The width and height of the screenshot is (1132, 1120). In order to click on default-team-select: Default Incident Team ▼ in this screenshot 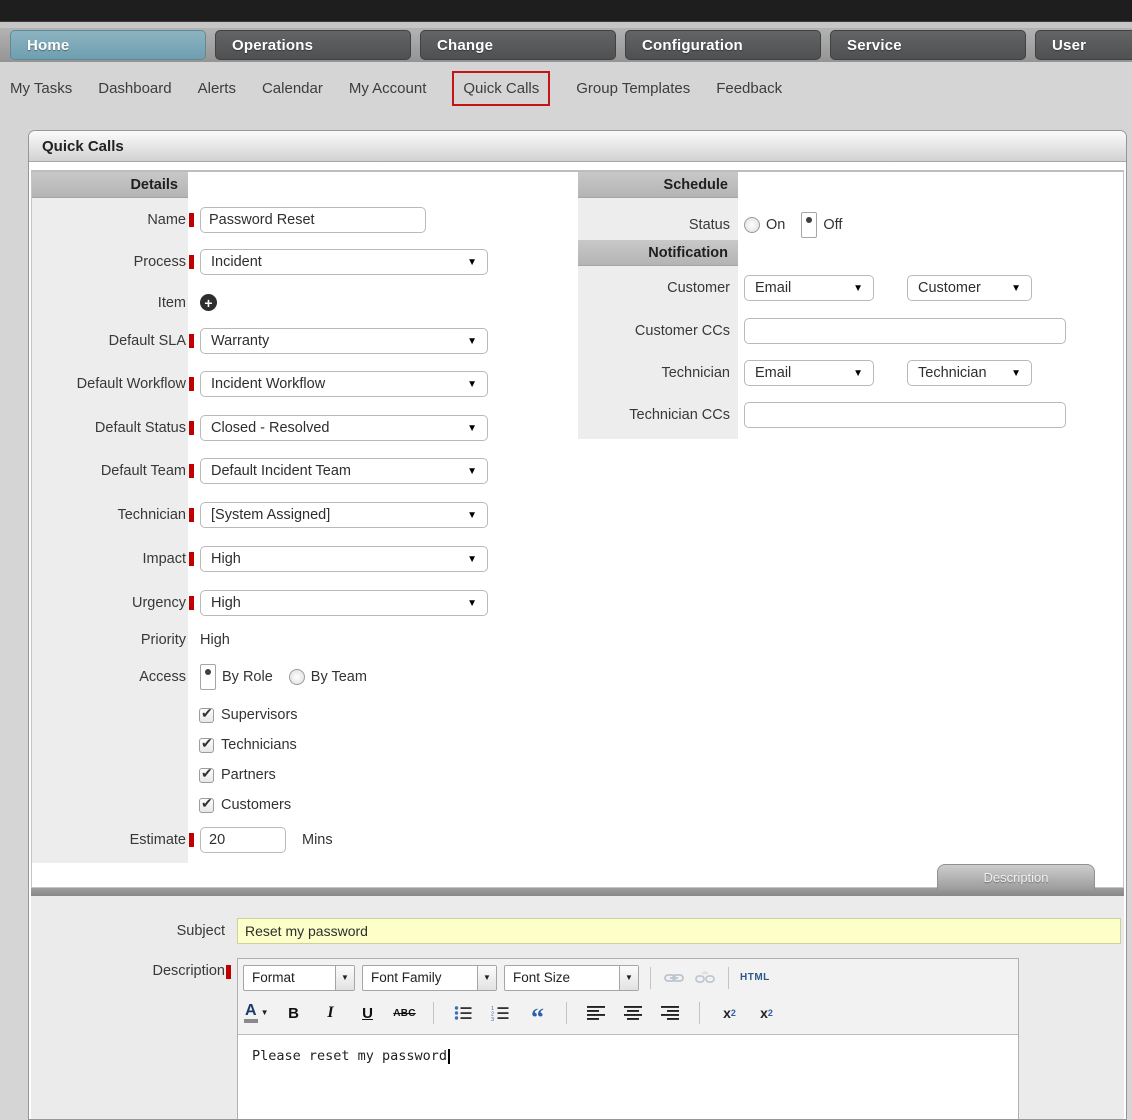, I will do `click(344, 471)`.